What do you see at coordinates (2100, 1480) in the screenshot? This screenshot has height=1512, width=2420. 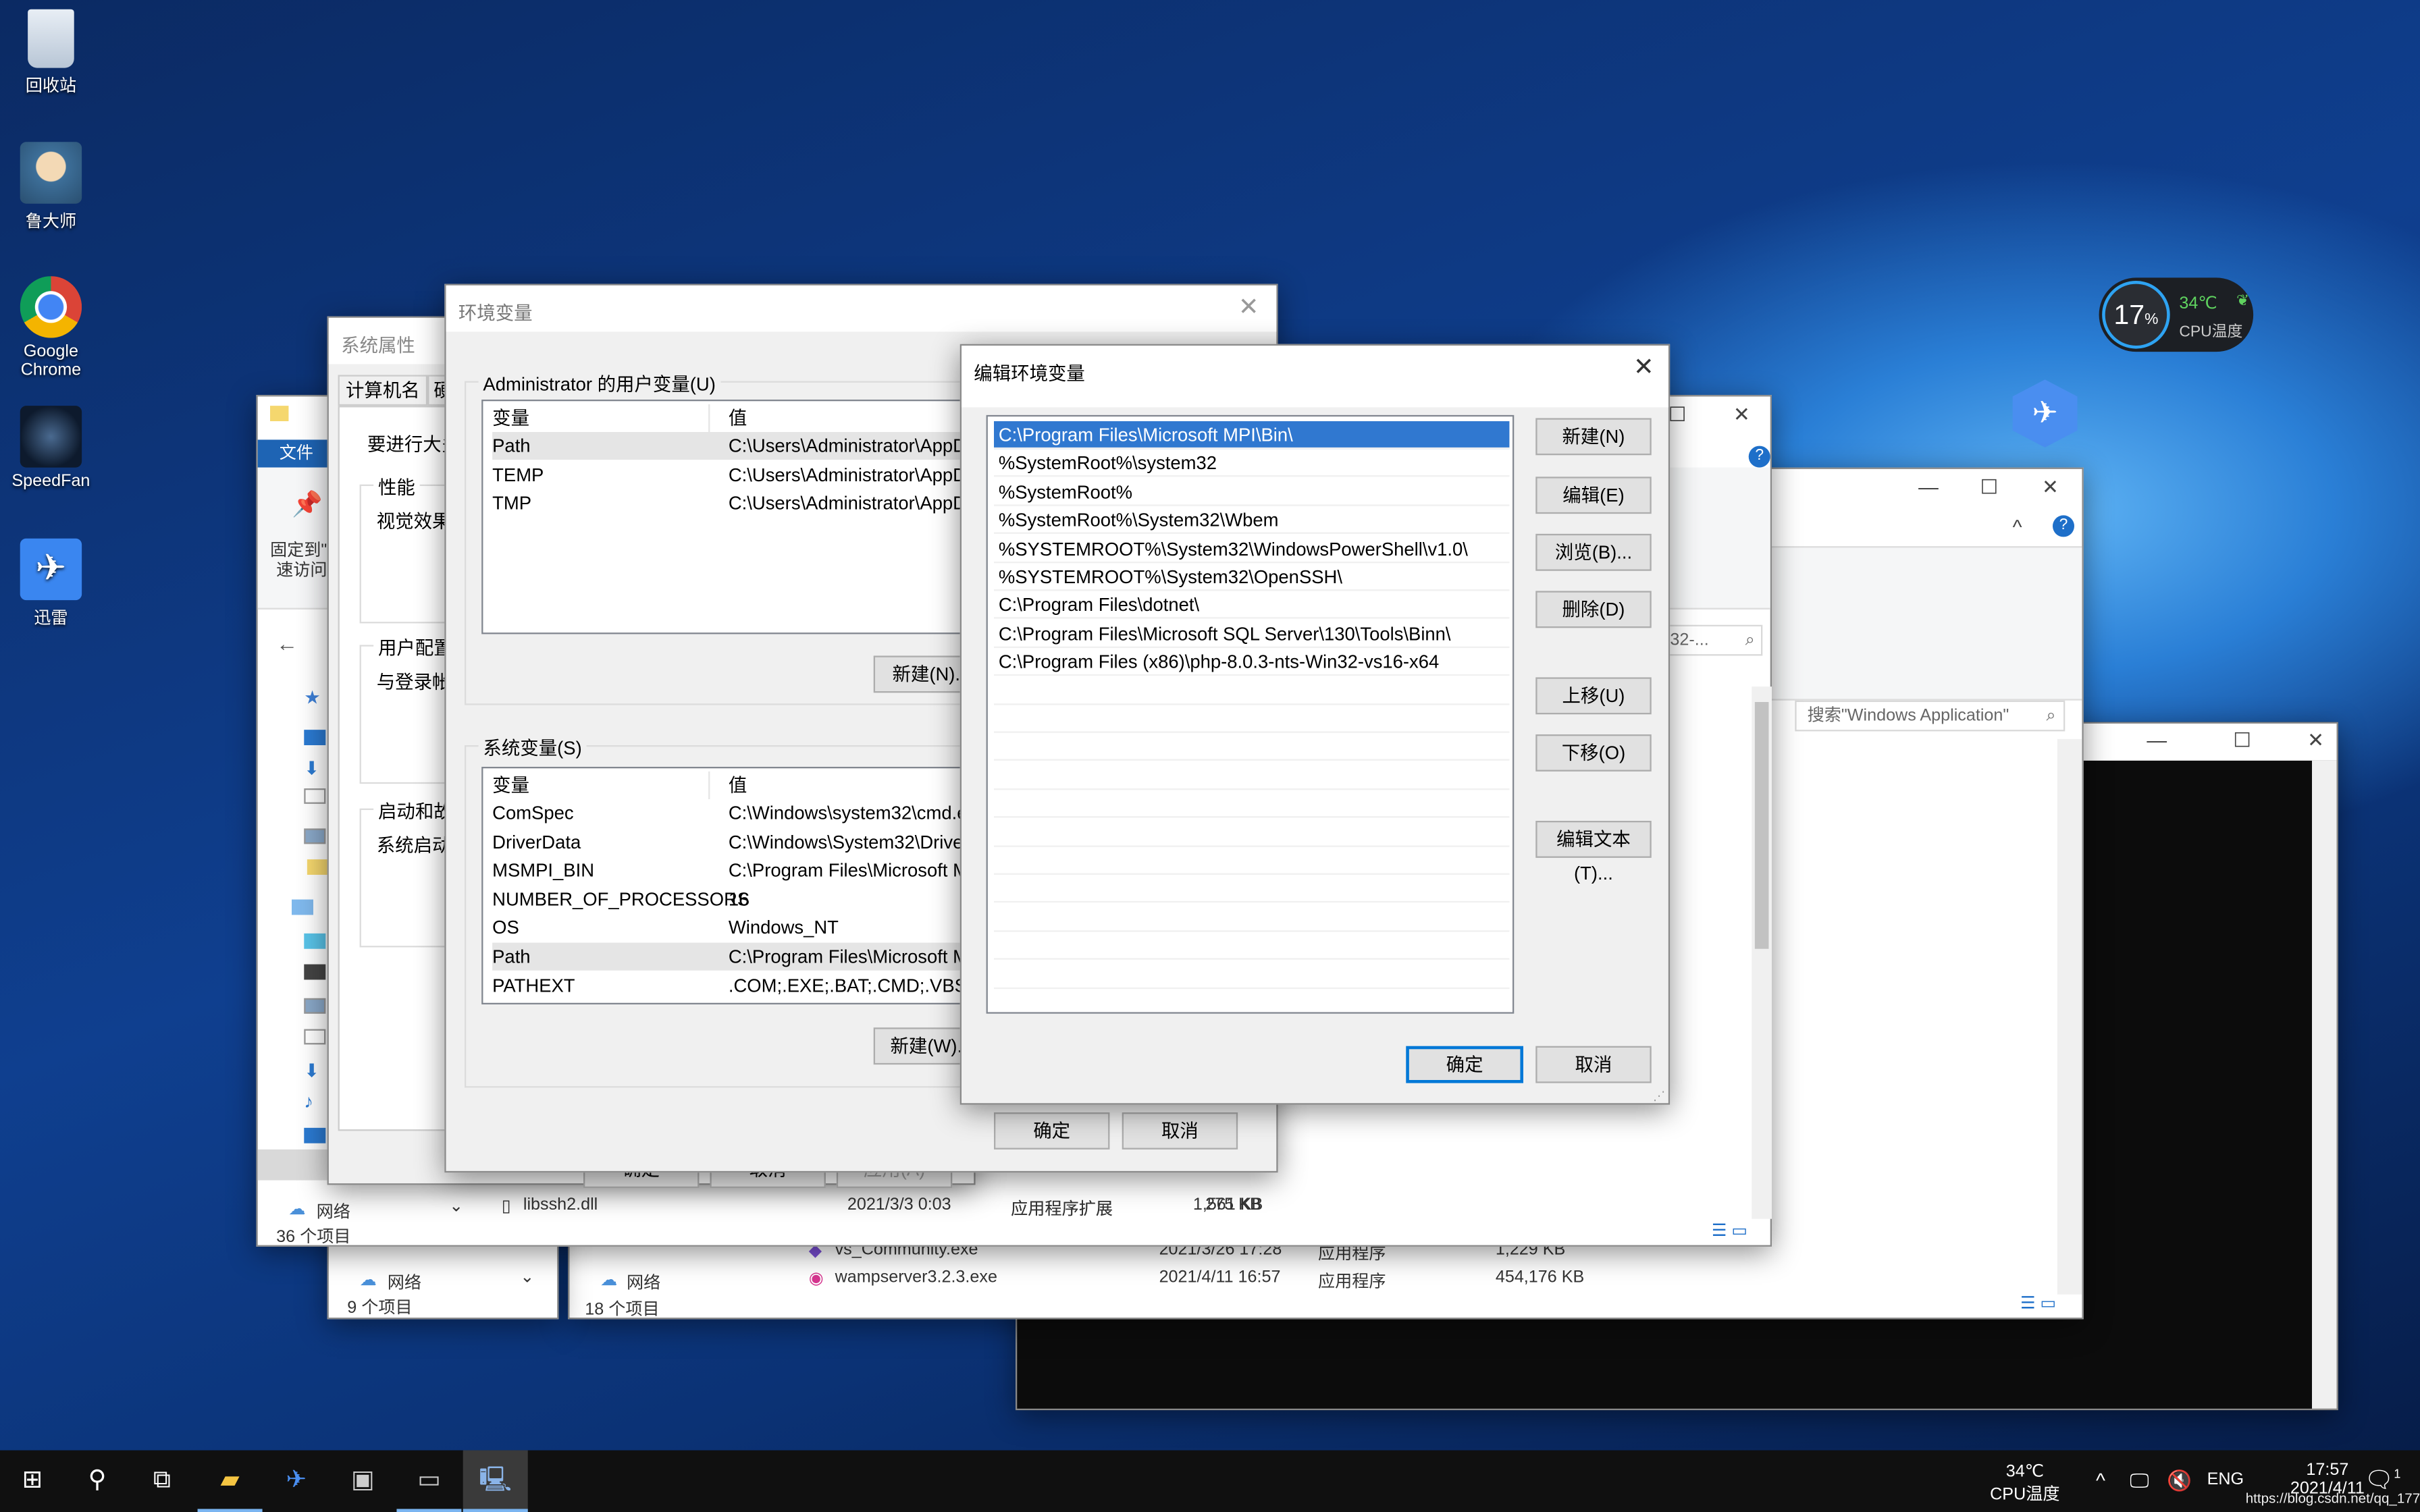 I see `show-hidden-icons-icon: ^` at bounding box center [2100, 1480].